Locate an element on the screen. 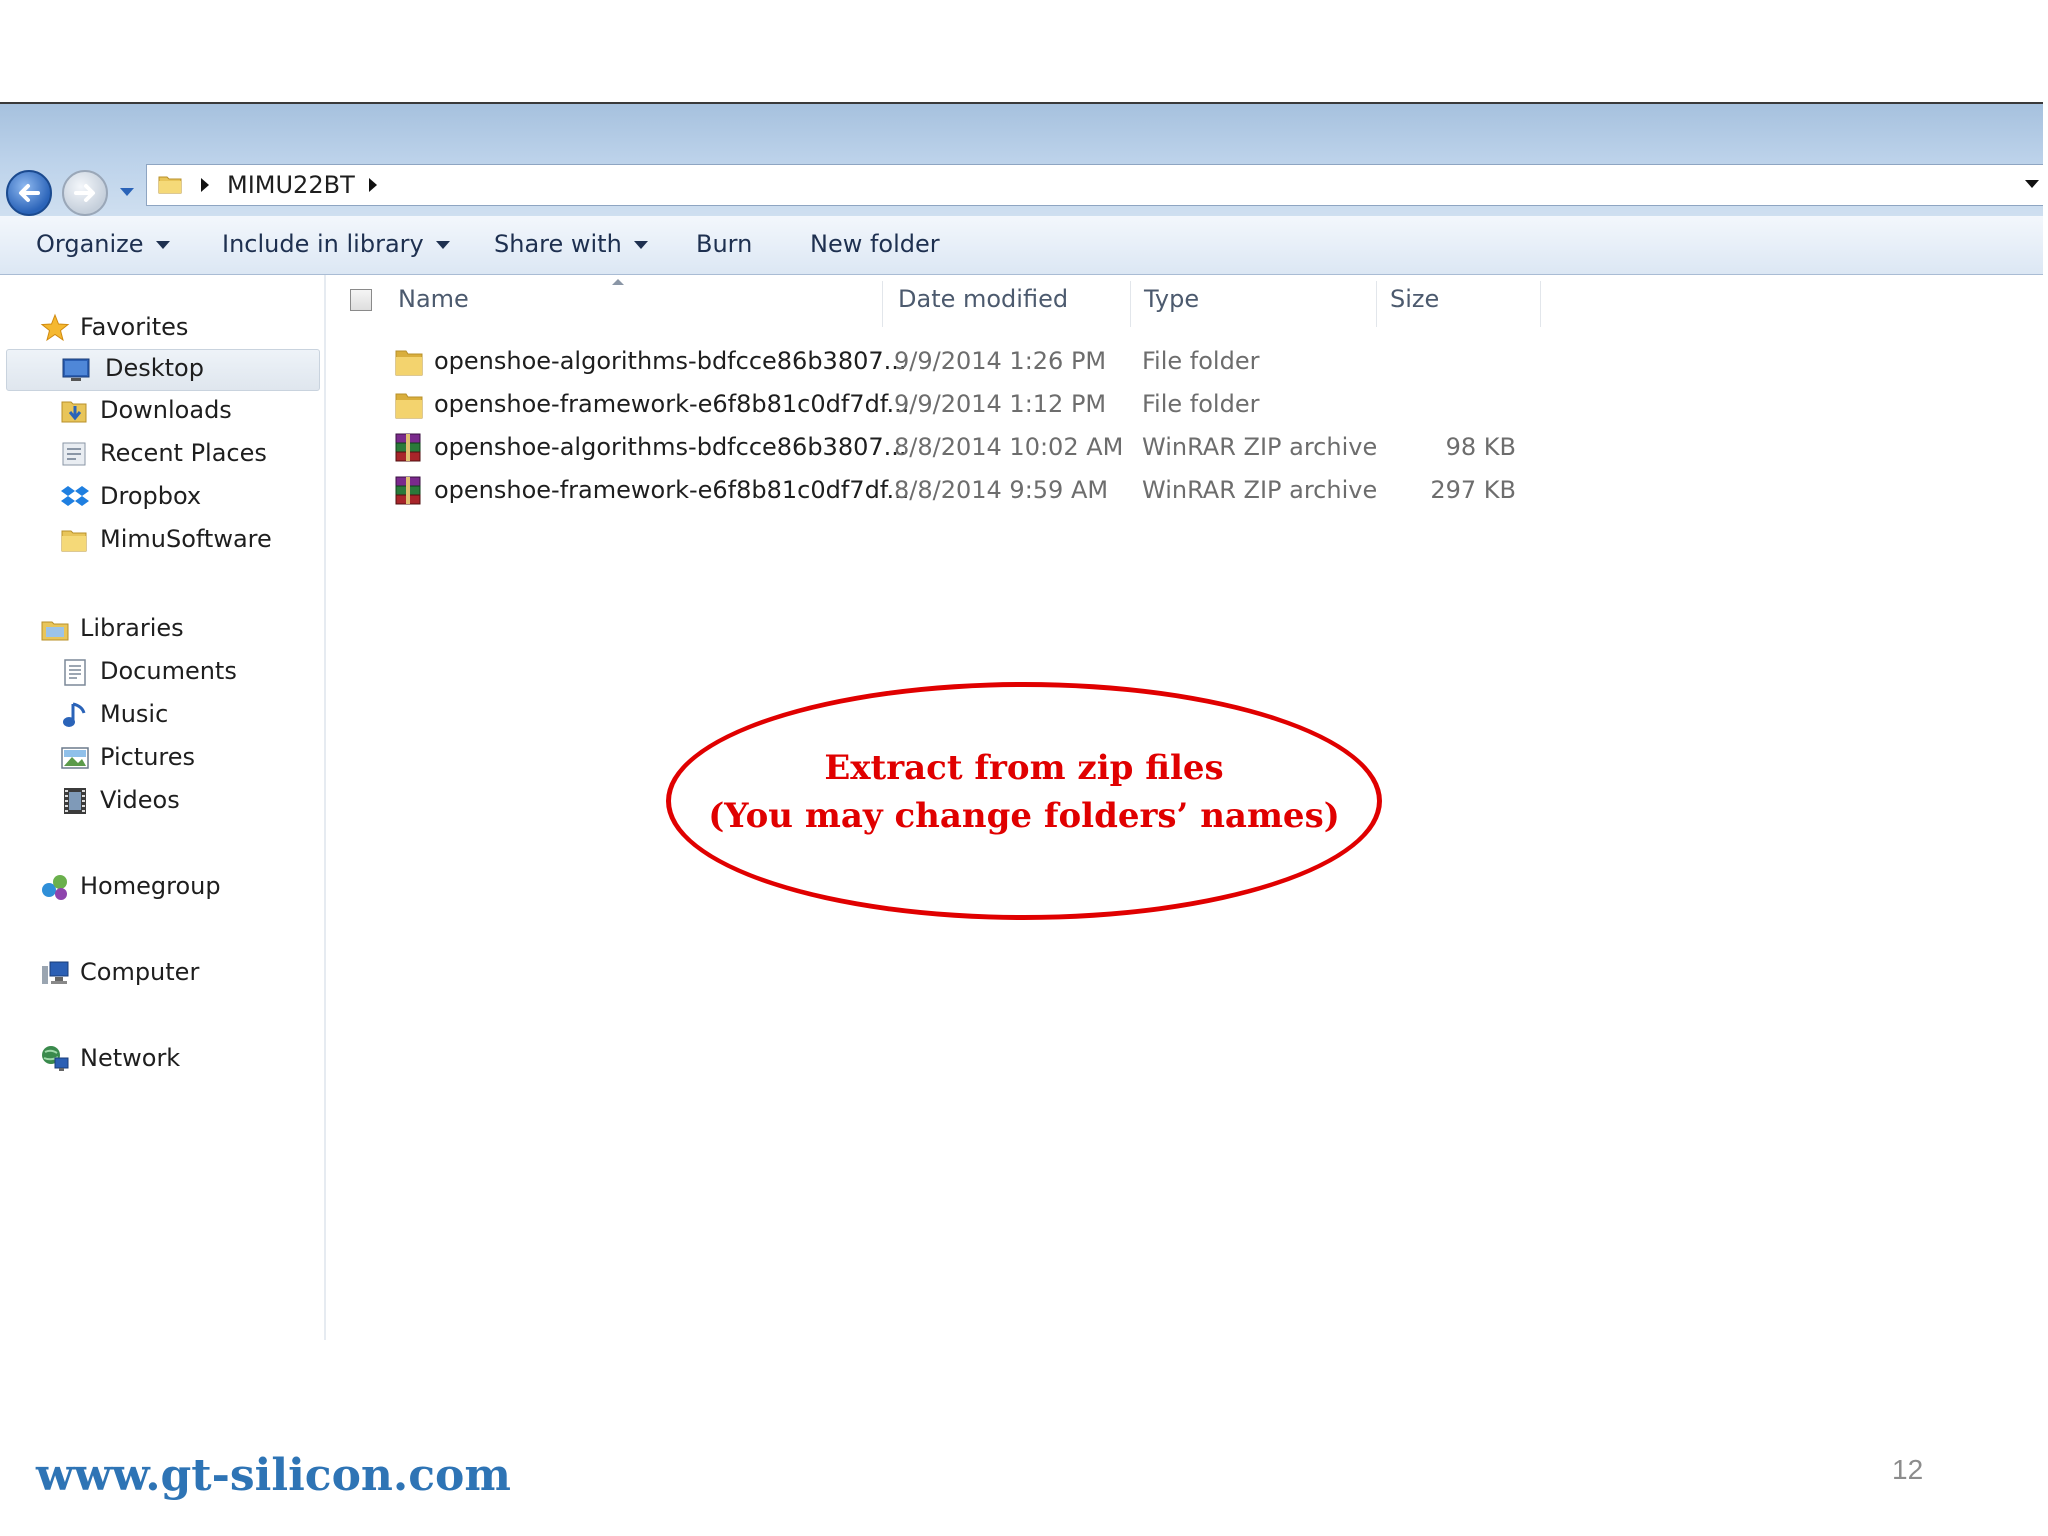 The image size is (2048, 1536). nav-item-downloads: Downloads is located at coordinates (180, 412).